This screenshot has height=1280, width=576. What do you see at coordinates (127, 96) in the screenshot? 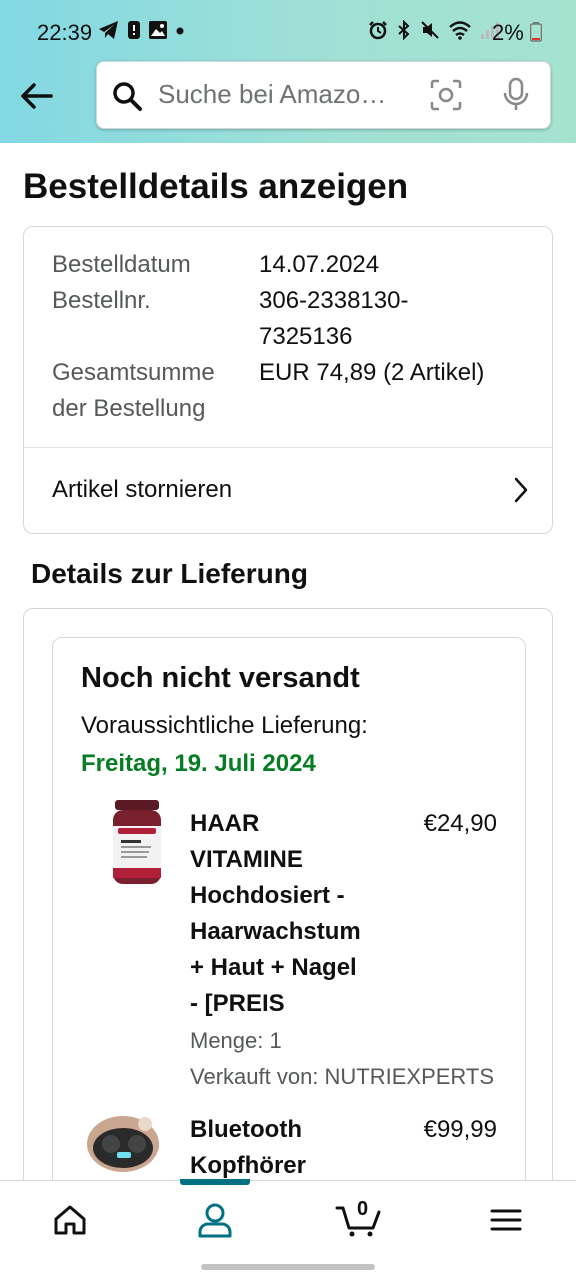
I see `search-icon` at bounding box center [127, 96].